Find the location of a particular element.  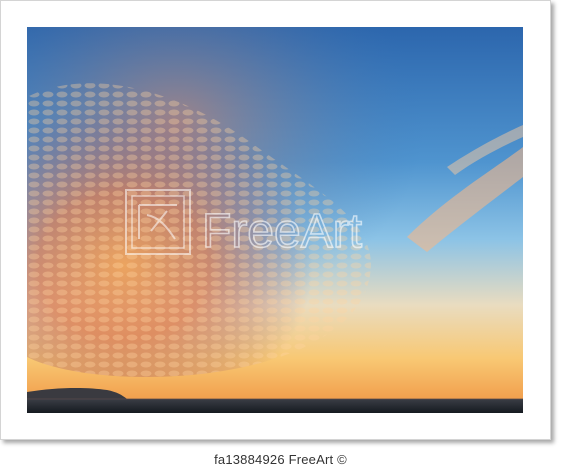

image-caption: fa13884926 FreeArt © is located at coordinates (280, 459).